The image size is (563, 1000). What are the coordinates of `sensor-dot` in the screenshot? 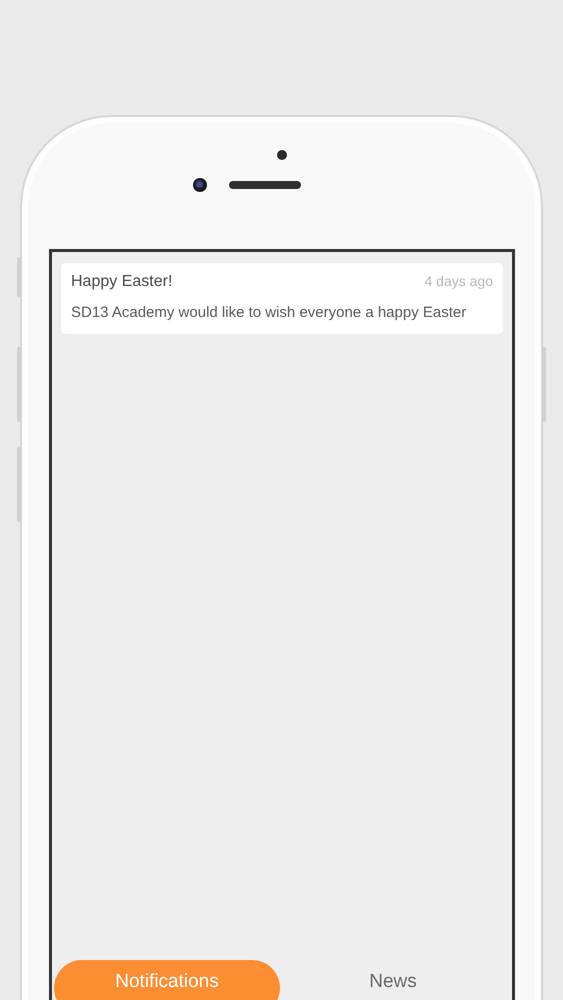 It's located at (281, 155).